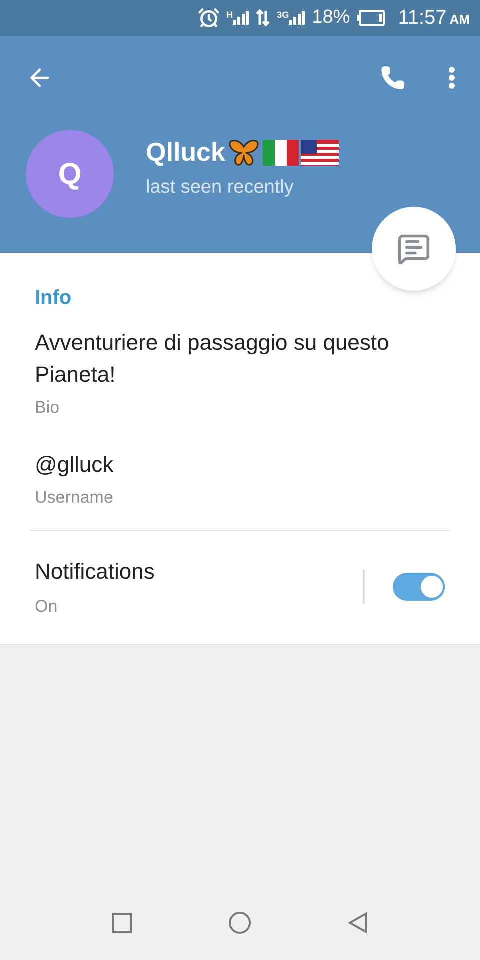  What do you see at coordinates (331, 18) in the screenshot?
I see `battery-percent: 18%` at bounding box center [331, 18].